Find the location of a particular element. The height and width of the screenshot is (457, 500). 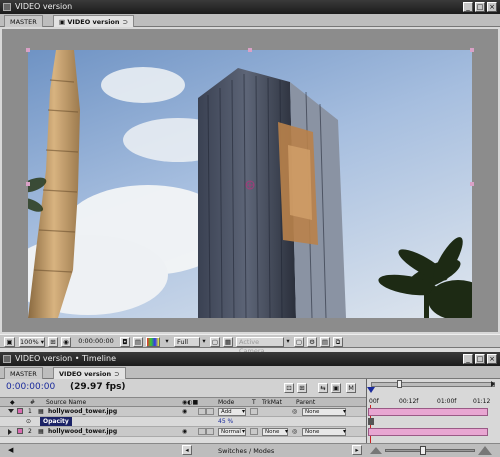

ruler-tick-label: 01:00f is located at coordinates (447, 401).